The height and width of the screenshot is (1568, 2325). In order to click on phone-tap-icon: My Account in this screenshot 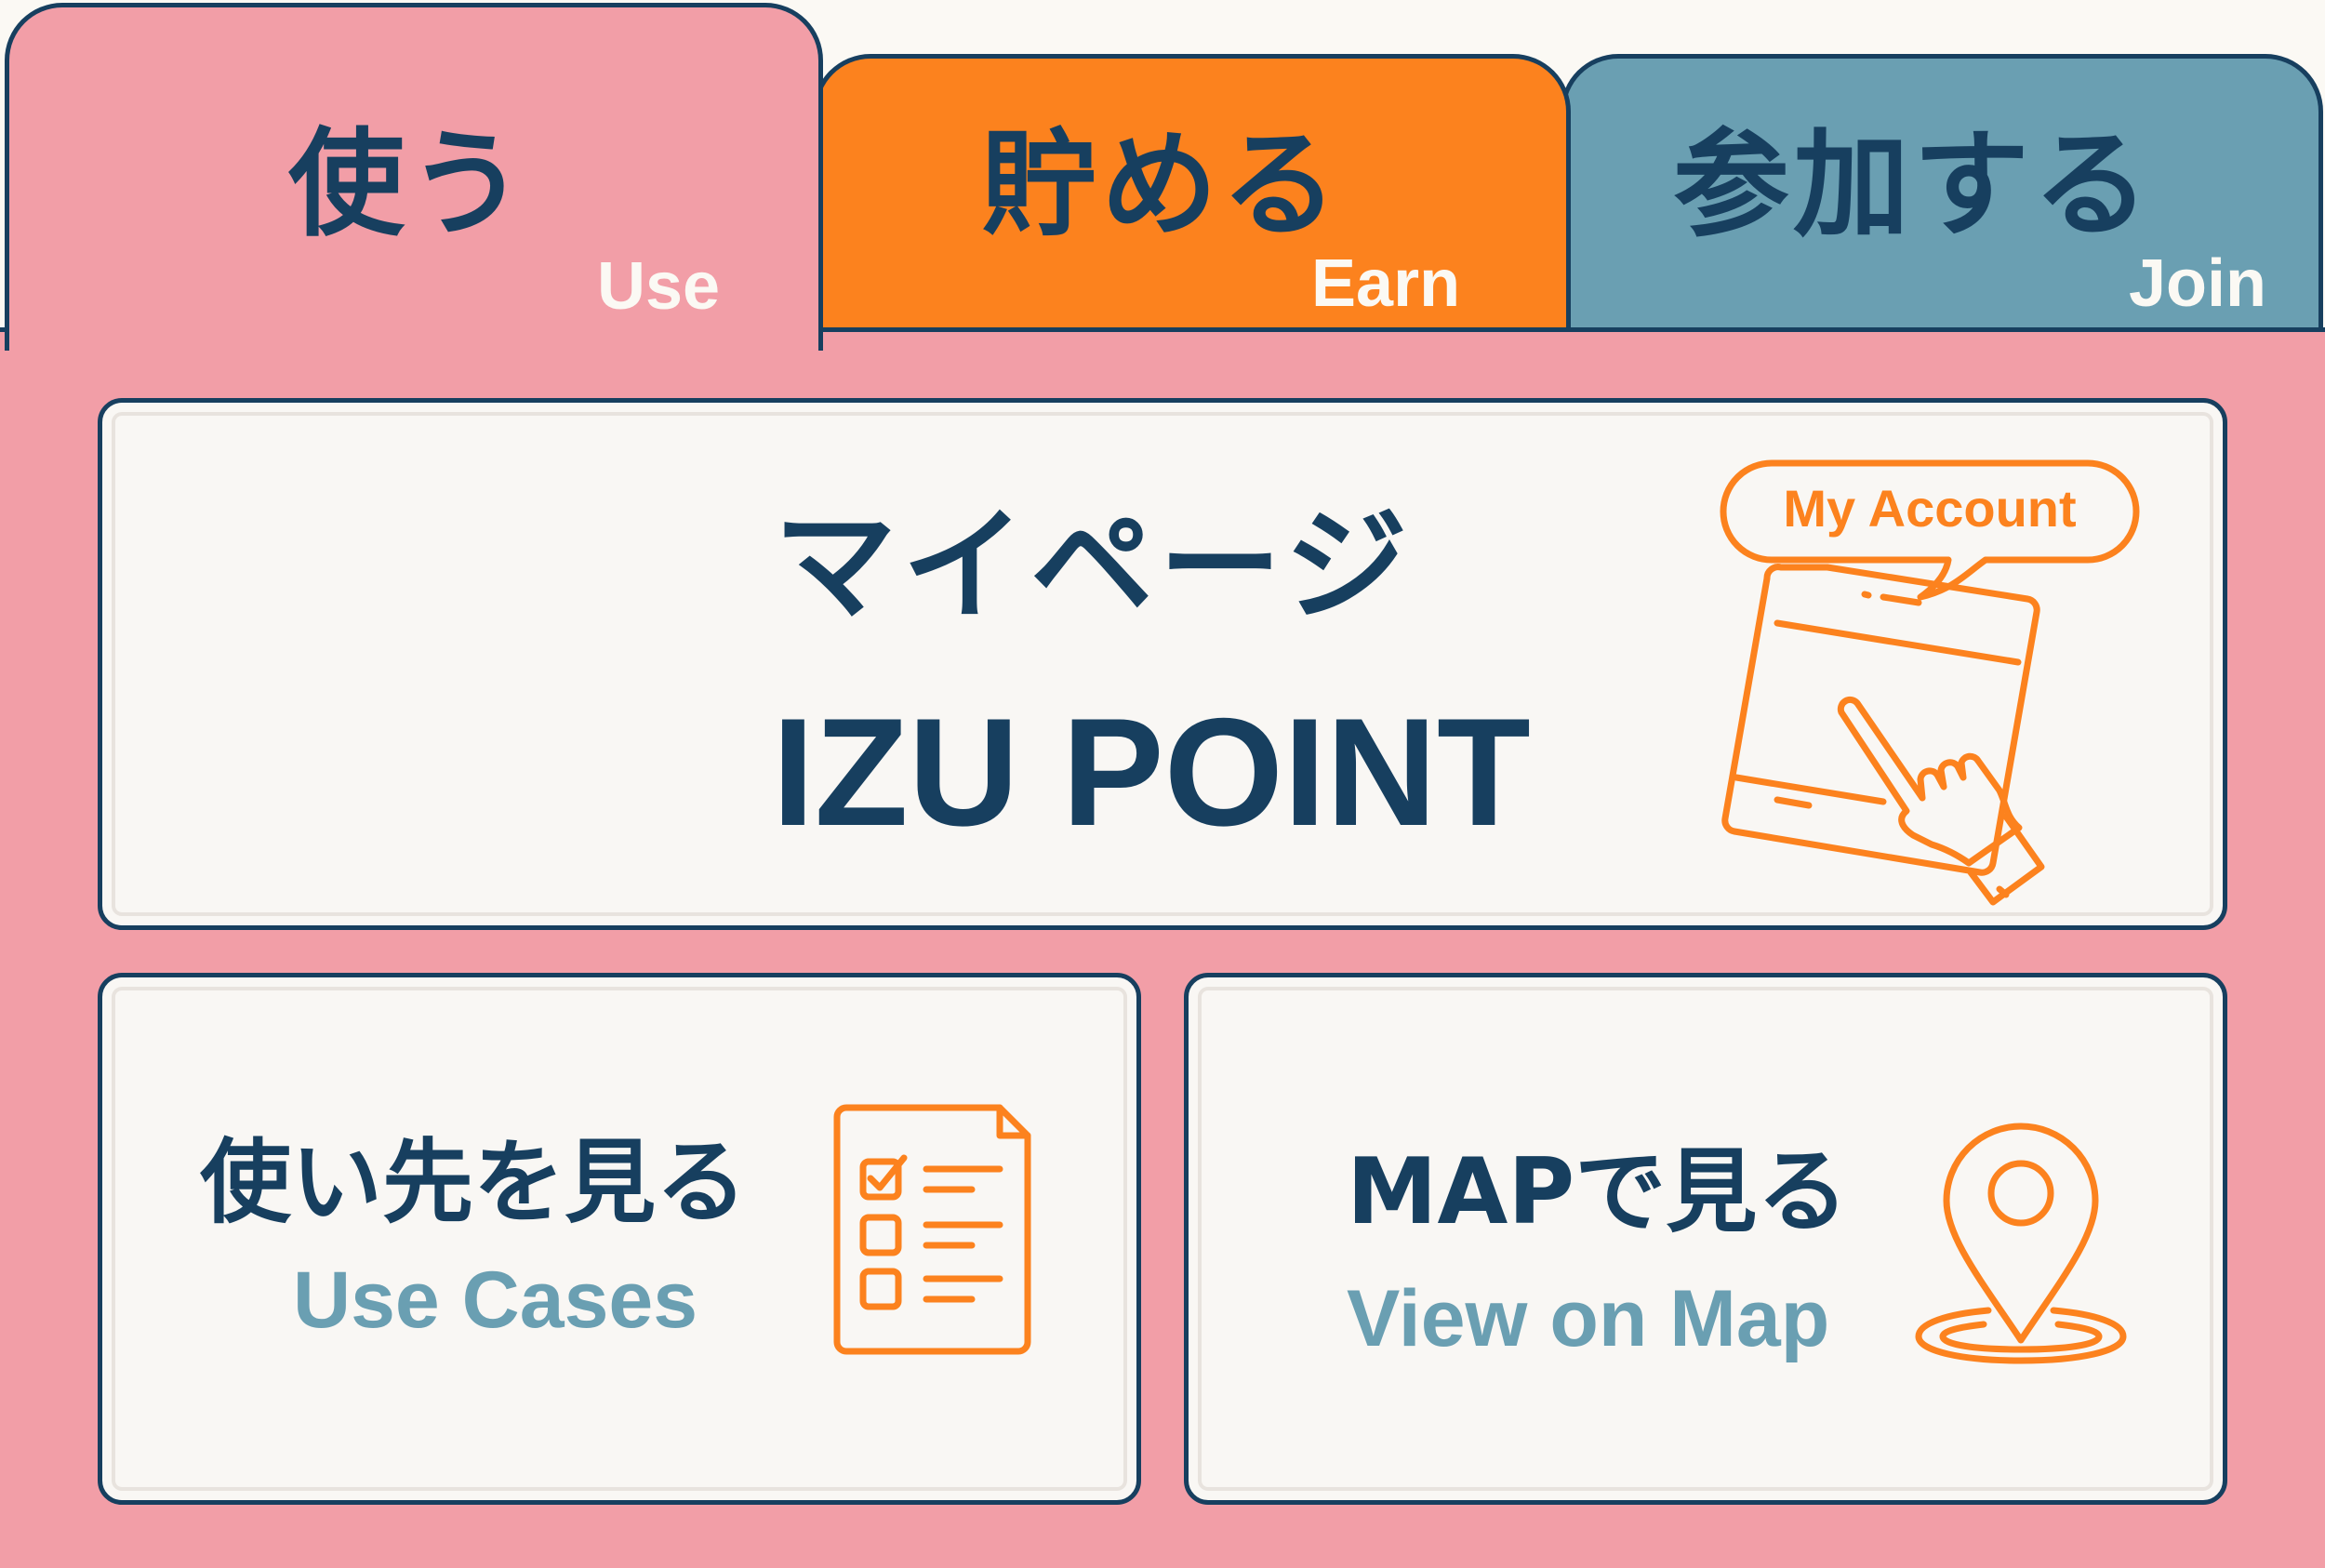, I will do `click(1930, 682)`.